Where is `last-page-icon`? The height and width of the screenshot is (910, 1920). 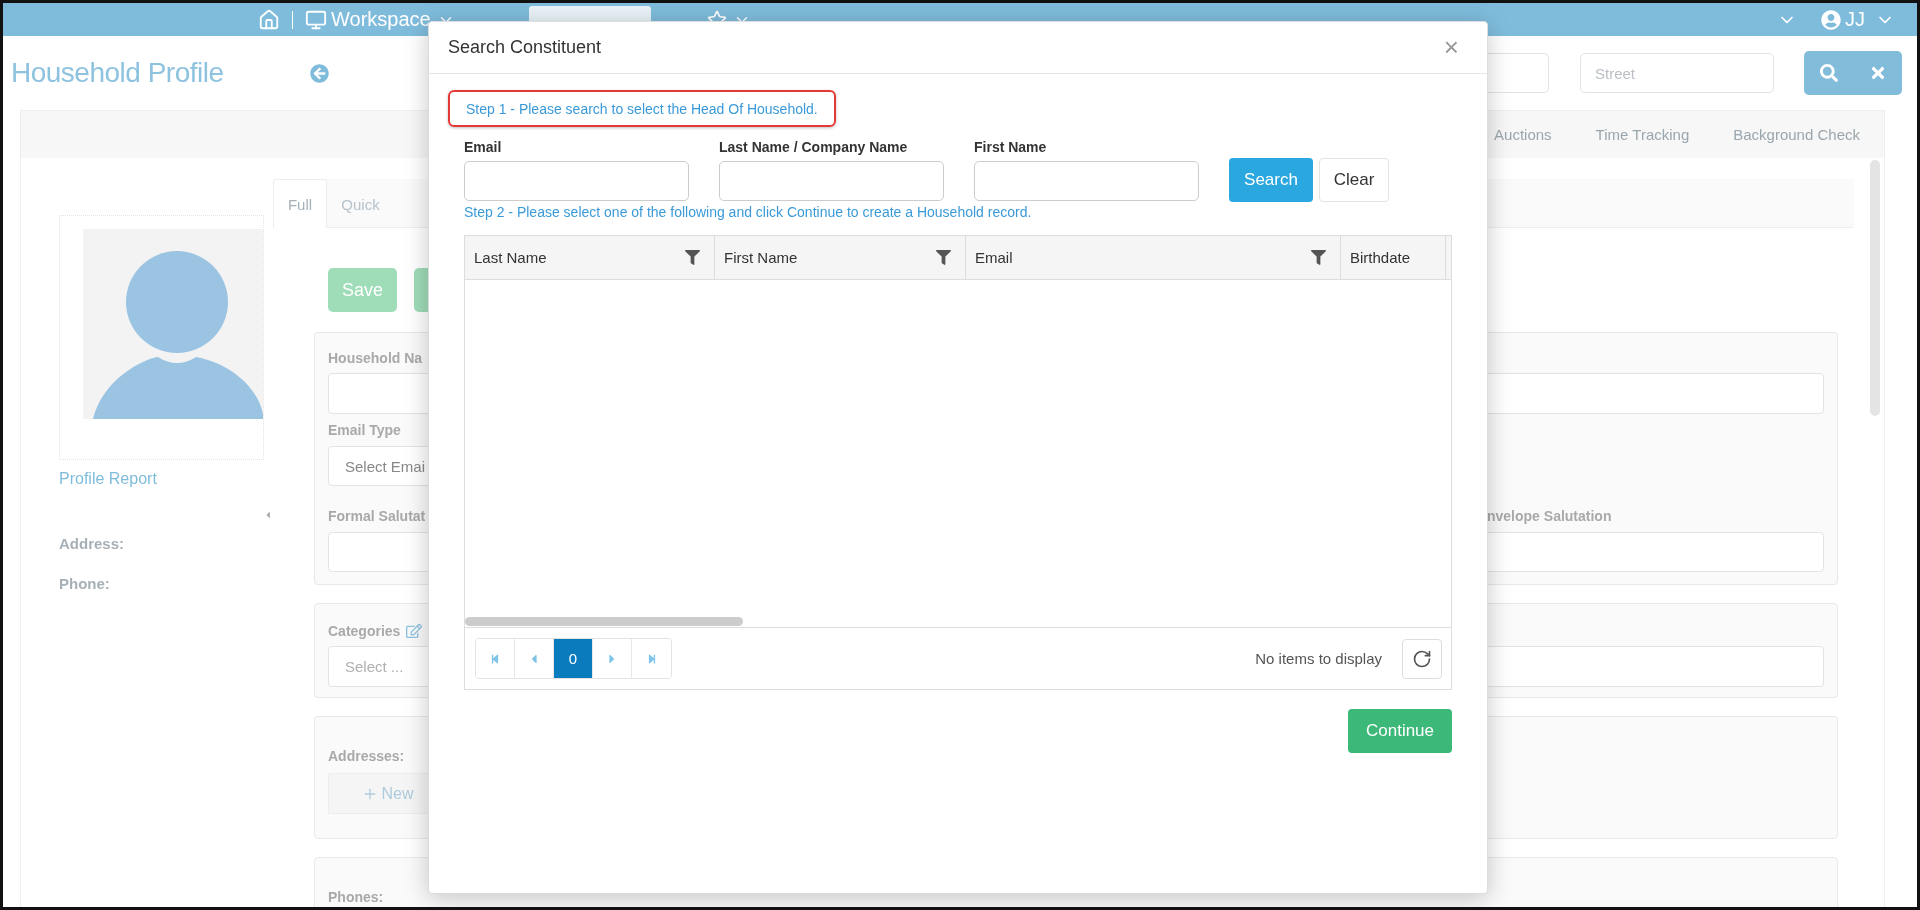
last-page-icon is located at coordinates (651, 658).